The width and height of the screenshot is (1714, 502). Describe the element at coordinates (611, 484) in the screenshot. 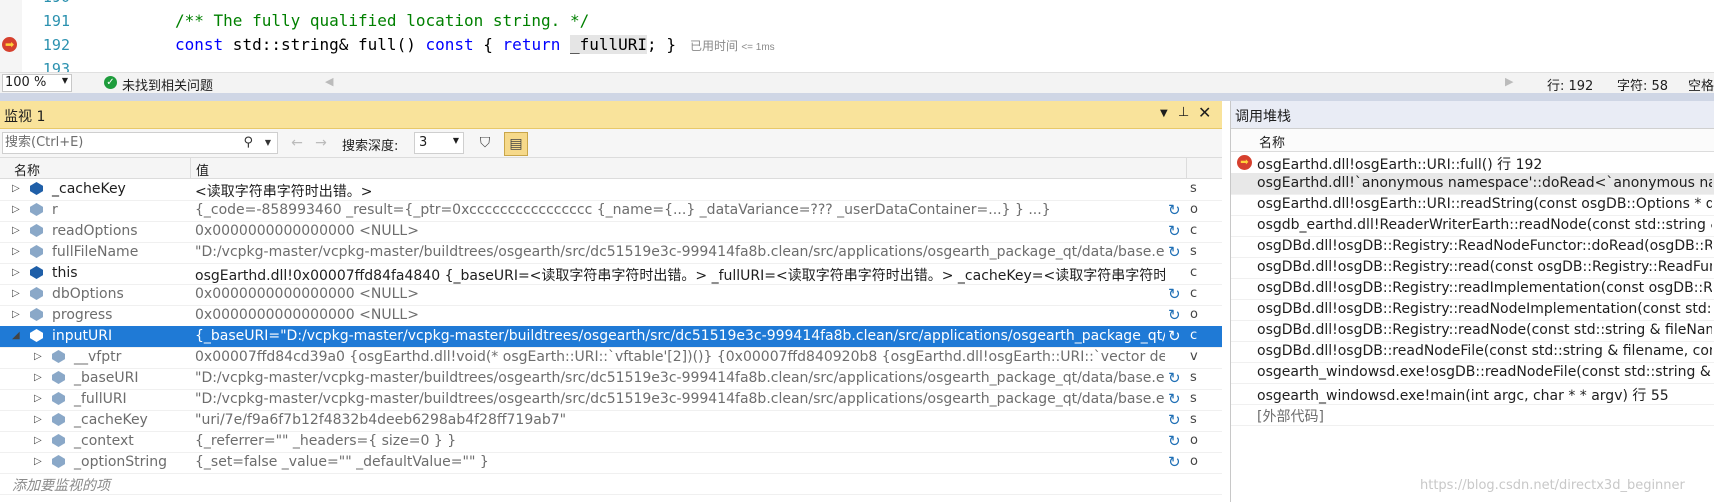

I see `add-watch-row: 添加要监视的项` at that location.